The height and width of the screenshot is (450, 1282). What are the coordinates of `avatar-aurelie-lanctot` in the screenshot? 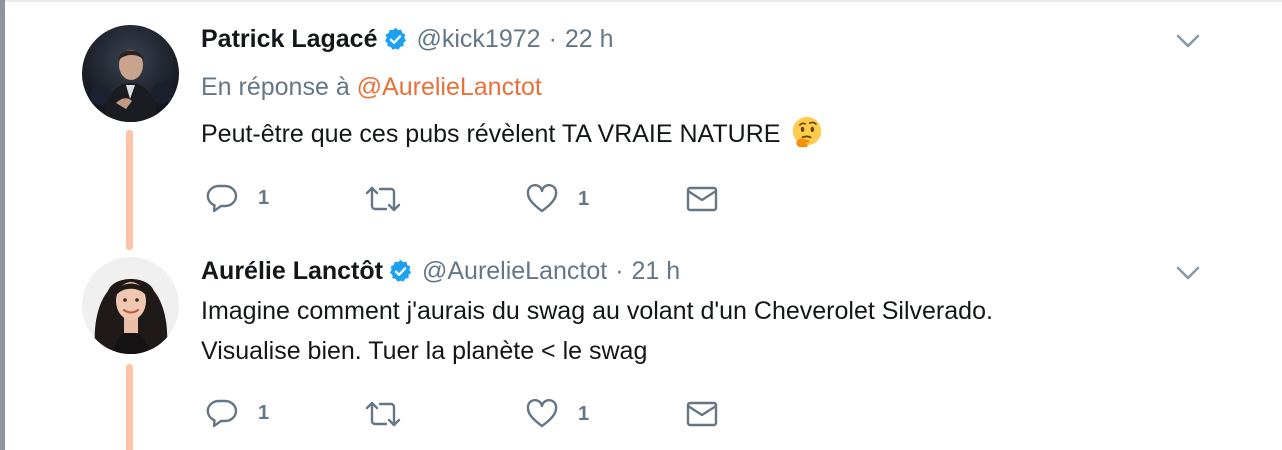 It's located at (130, 305).